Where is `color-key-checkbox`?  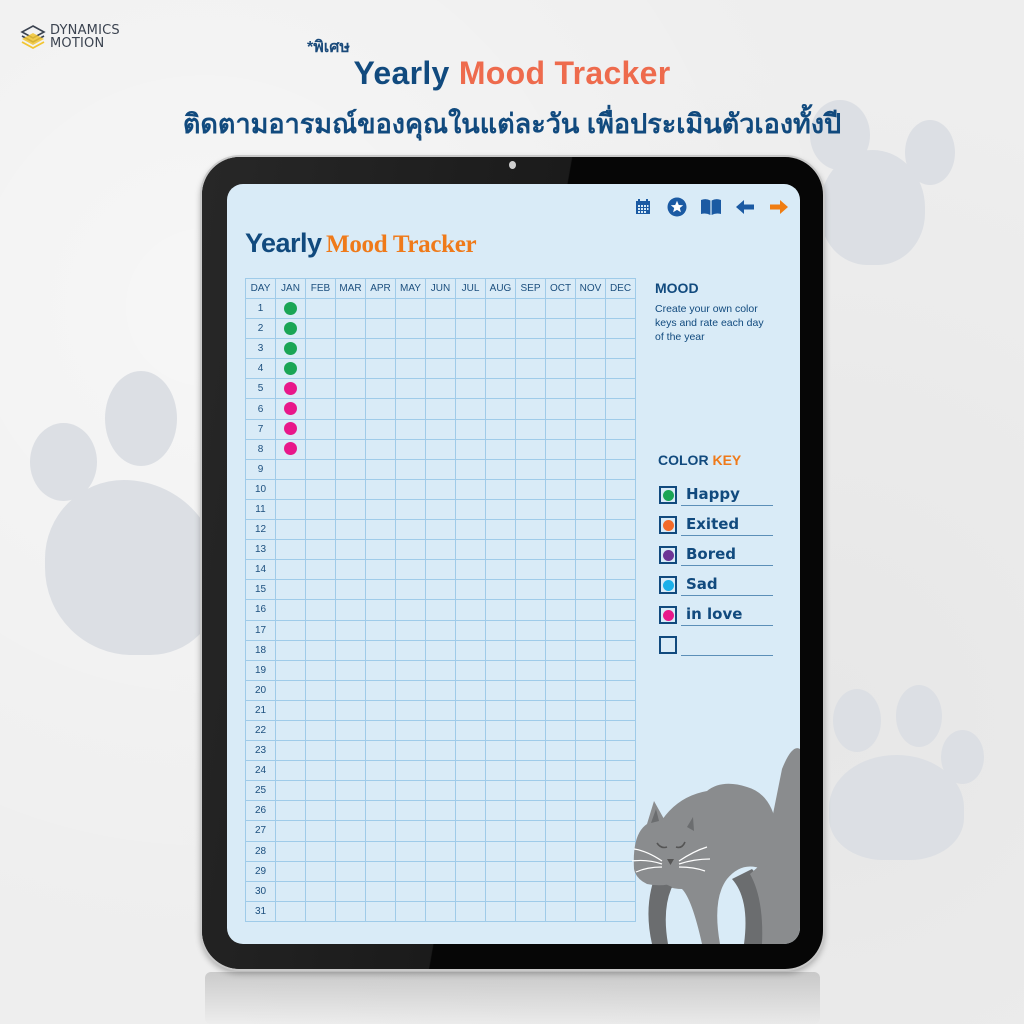 color-key-checkbox is located at coordinates (668, 525).